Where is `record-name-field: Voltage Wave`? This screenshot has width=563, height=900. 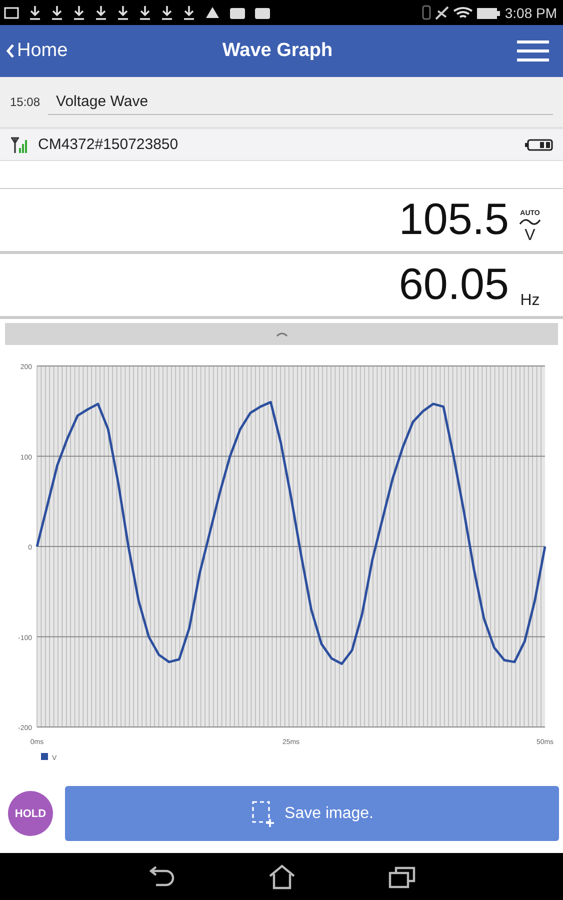 record-name-field: Voltage Wave is located at coordinates (300, 102).